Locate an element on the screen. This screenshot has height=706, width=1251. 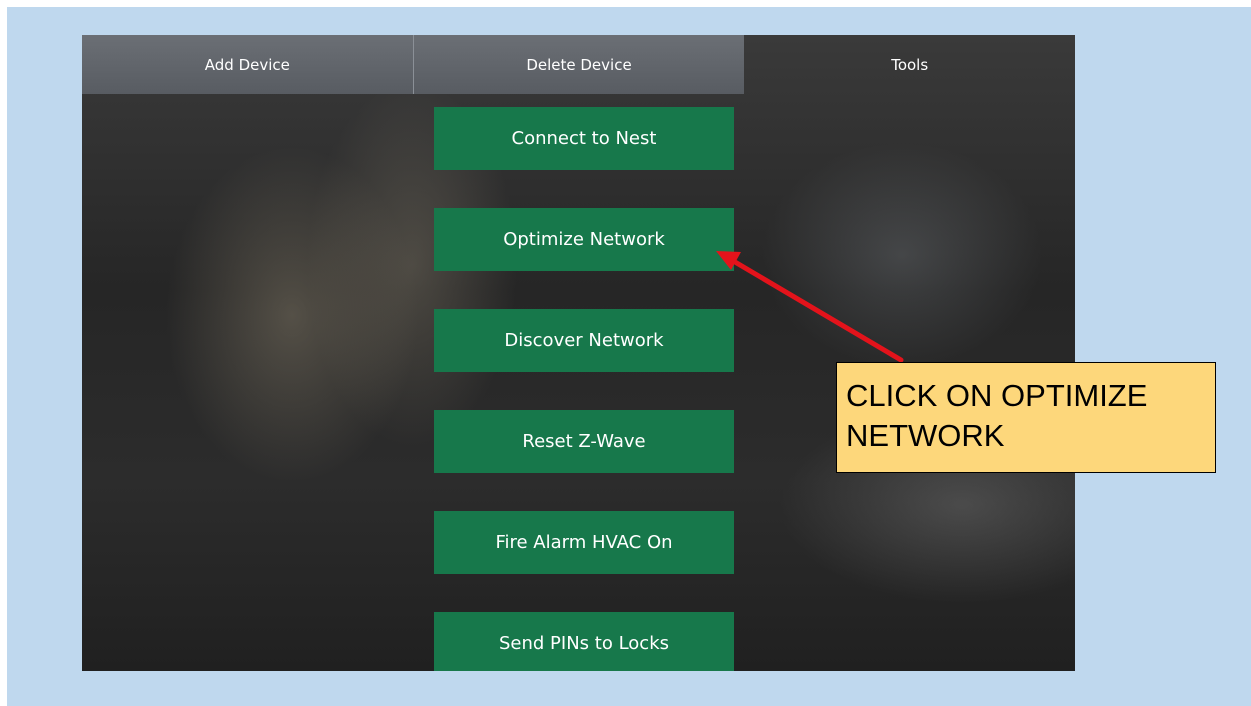
tab-bar: Add Device Delete Device Tools is located at coordinates (578, 64).